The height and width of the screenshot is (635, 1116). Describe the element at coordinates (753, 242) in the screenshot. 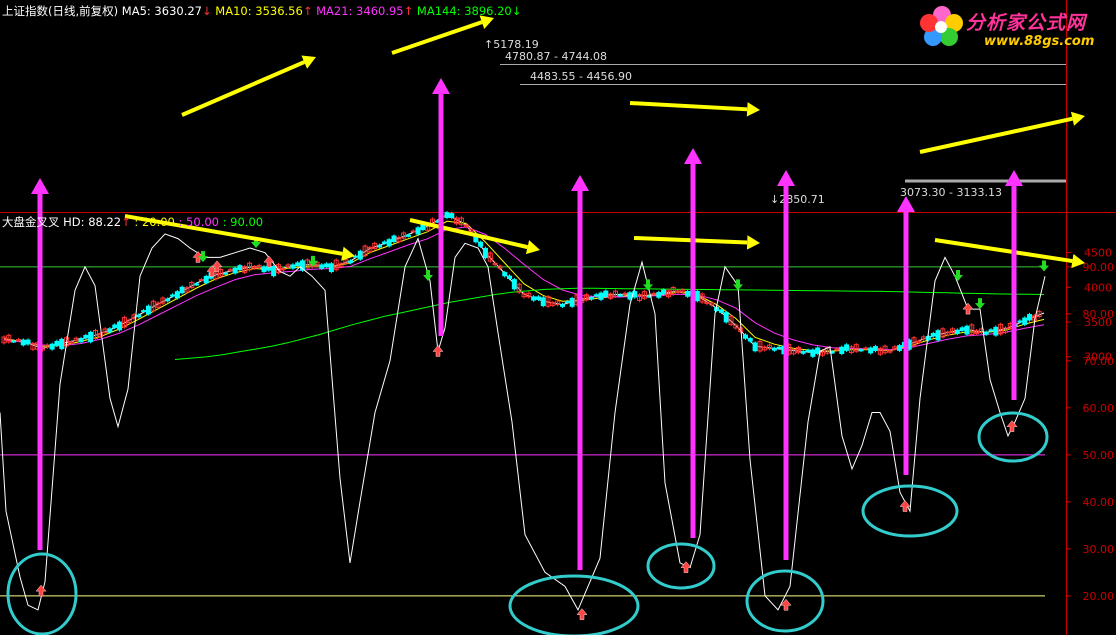

I see `yellow-trend-arrow-head` at that location.